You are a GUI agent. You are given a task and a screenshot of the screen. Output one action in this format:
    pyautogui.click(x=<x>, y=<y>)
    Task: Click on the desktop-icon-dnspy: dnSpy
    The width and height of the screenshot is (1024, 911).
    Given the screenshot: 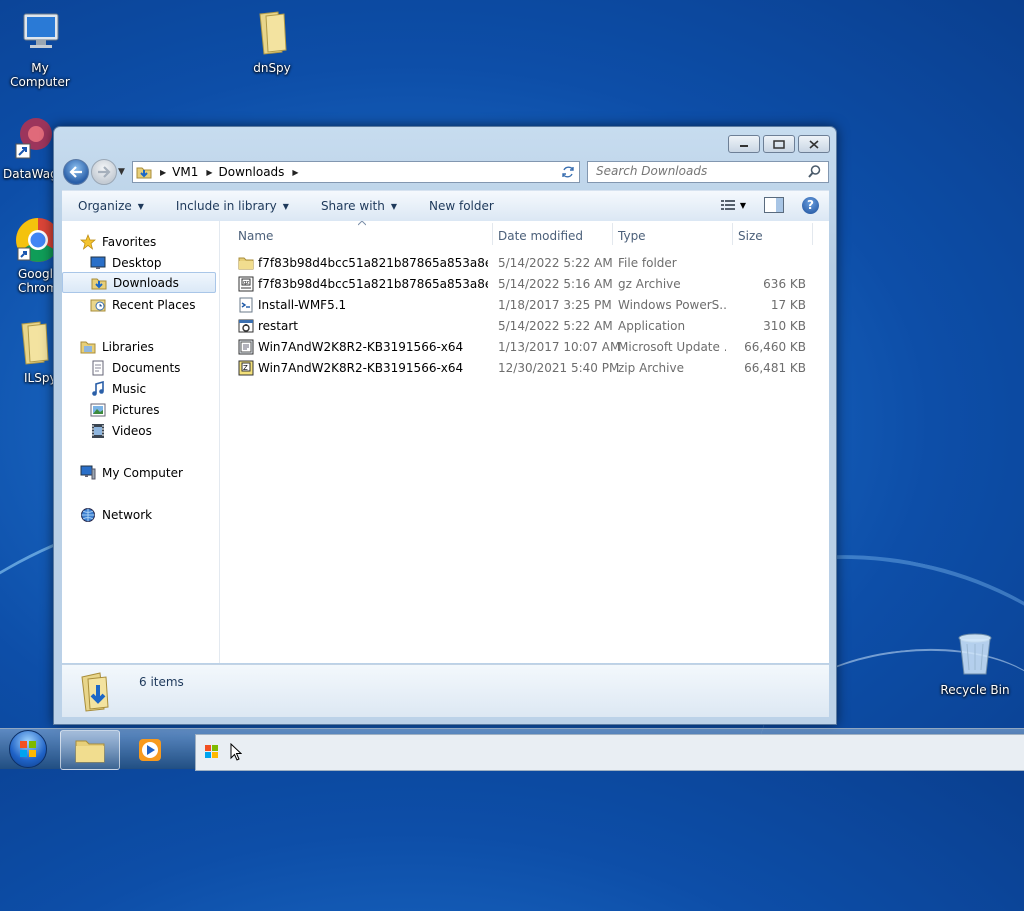 What is the action you would take?
    pyautogui.click(x=272, y=41)
    